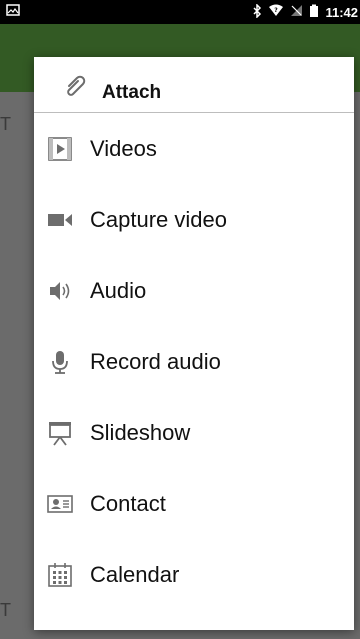  I want to click on menu-item-label: Videos, so click(123, 148).